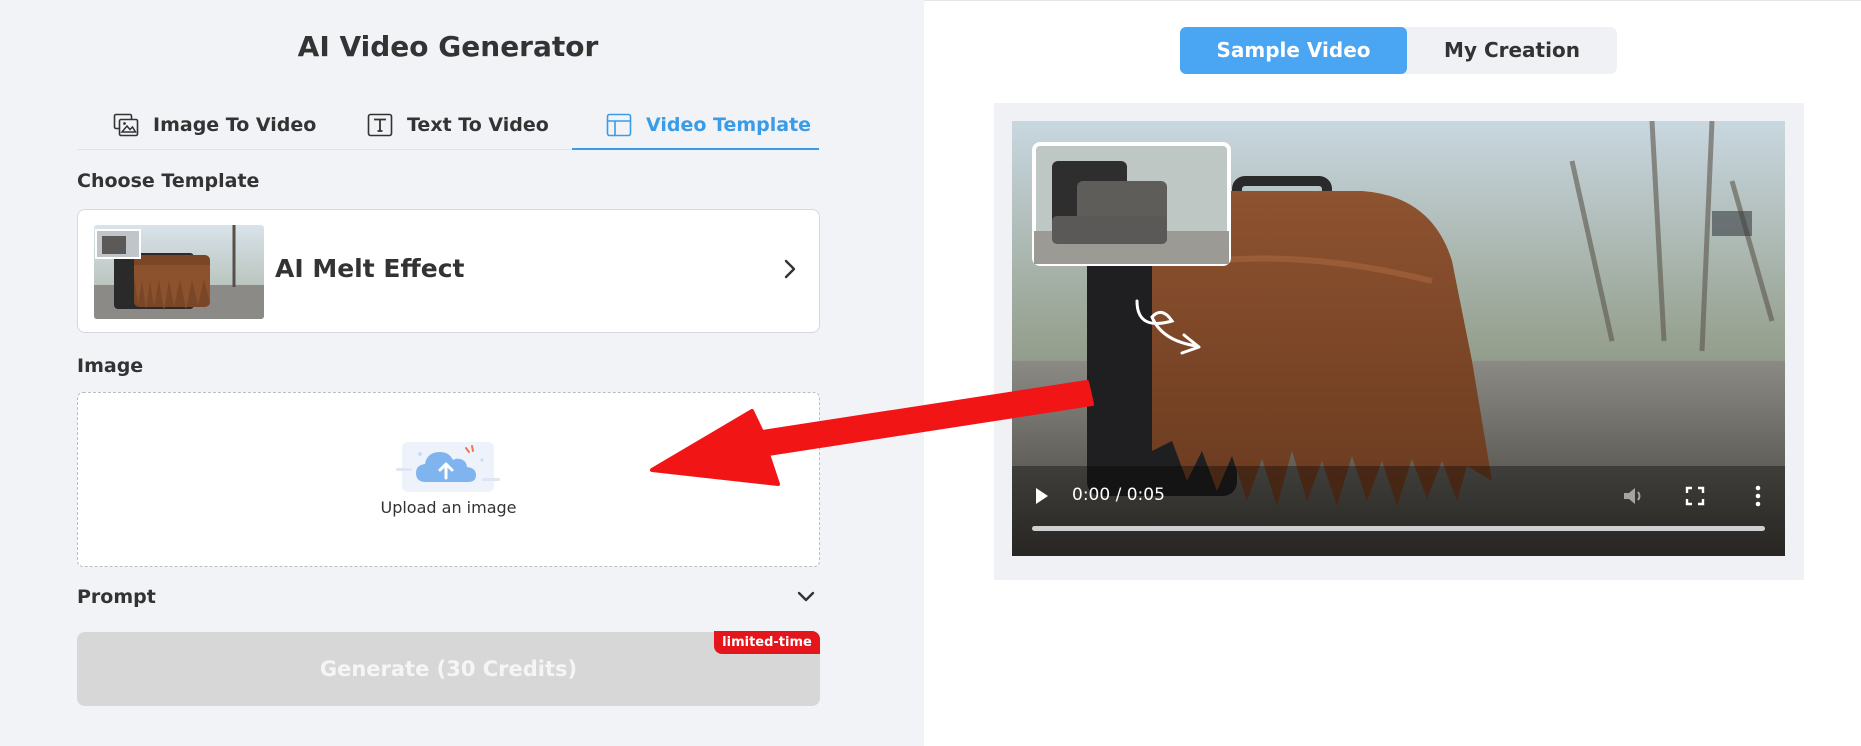  I want to click on active-tab-indicator, so click(695, 149).